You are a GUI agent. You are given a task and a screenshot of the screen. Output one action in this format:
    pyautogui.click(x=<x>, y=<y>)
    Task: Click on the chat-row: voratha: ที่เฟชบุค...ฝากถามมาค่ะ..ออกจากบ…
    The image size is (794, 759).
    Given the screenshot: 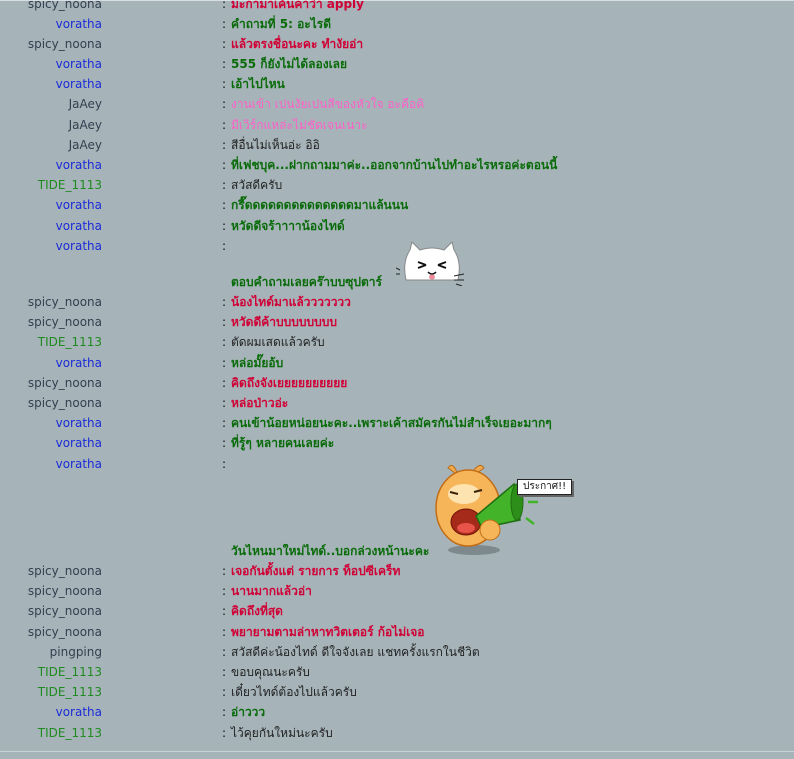 What is the action you would take?
    pyautogui.click(x=397, y=165)
    